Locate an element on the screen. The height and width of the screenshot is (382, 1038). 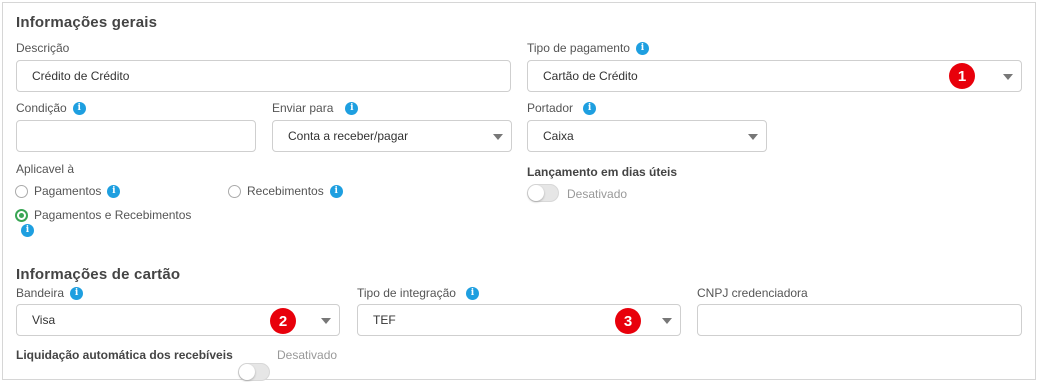
cnpj-label: CNPJ credenciadora is located at coordinates (752, 293).